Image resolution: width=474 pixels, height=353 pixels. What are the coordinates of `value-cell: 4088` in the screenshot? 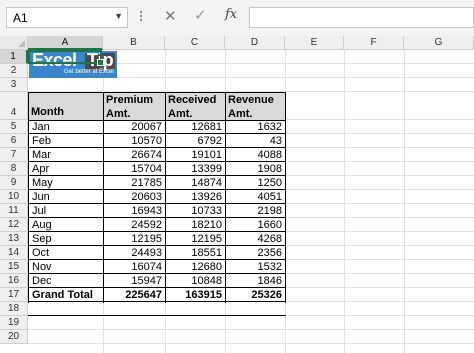 It's located at (255, 154).